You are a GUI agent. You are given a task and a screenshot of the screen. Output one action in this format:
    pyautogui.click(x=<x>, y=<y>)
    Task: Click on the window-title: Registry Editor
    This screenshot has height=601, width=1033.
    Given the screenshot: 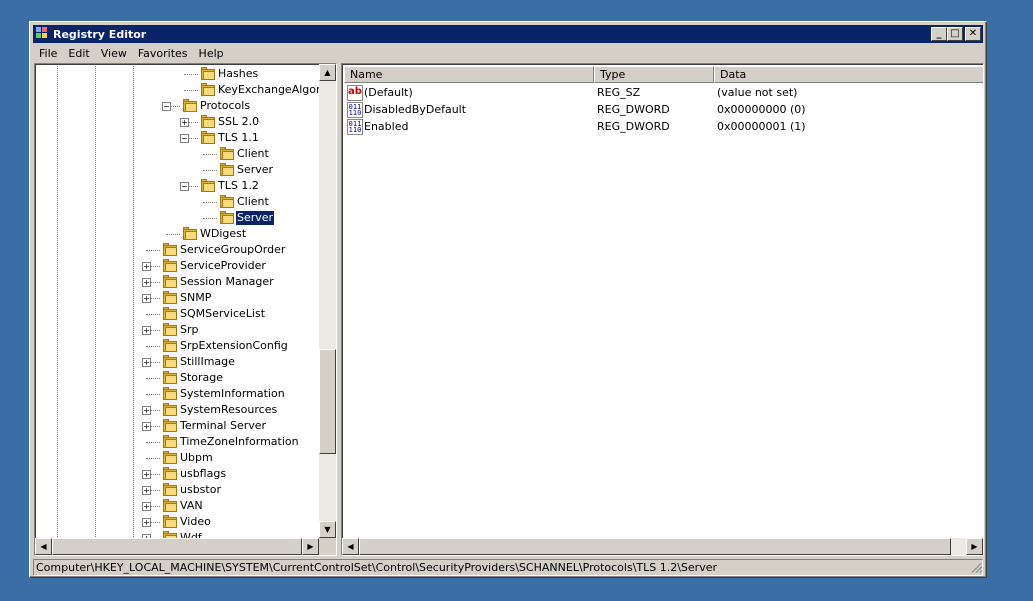 What is the action you would take?
    pyautogui.click(x=100, y=34)
    